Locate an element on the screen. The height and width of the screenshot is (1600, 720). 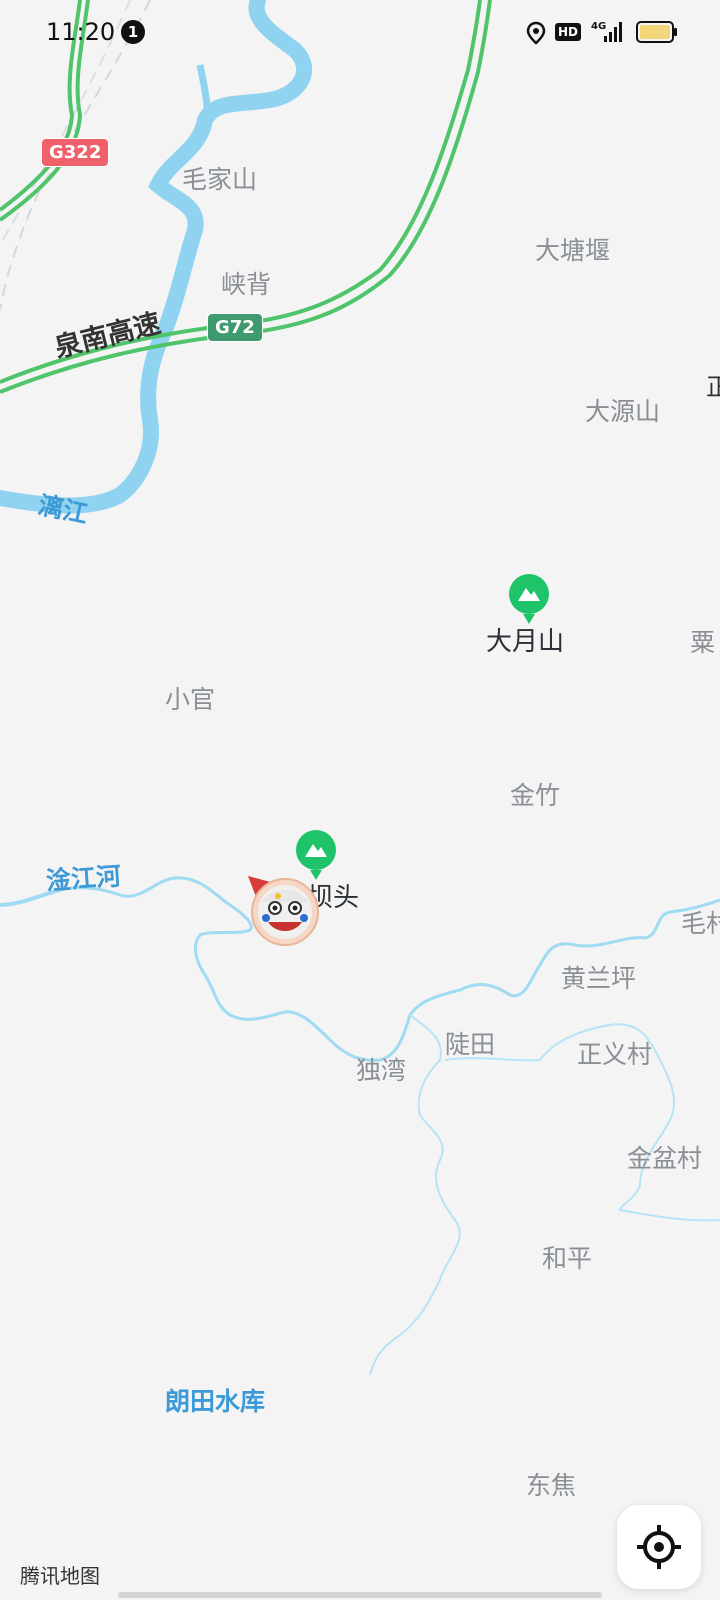
place-label-edge: 粟 is located at coordinates (703, 642).